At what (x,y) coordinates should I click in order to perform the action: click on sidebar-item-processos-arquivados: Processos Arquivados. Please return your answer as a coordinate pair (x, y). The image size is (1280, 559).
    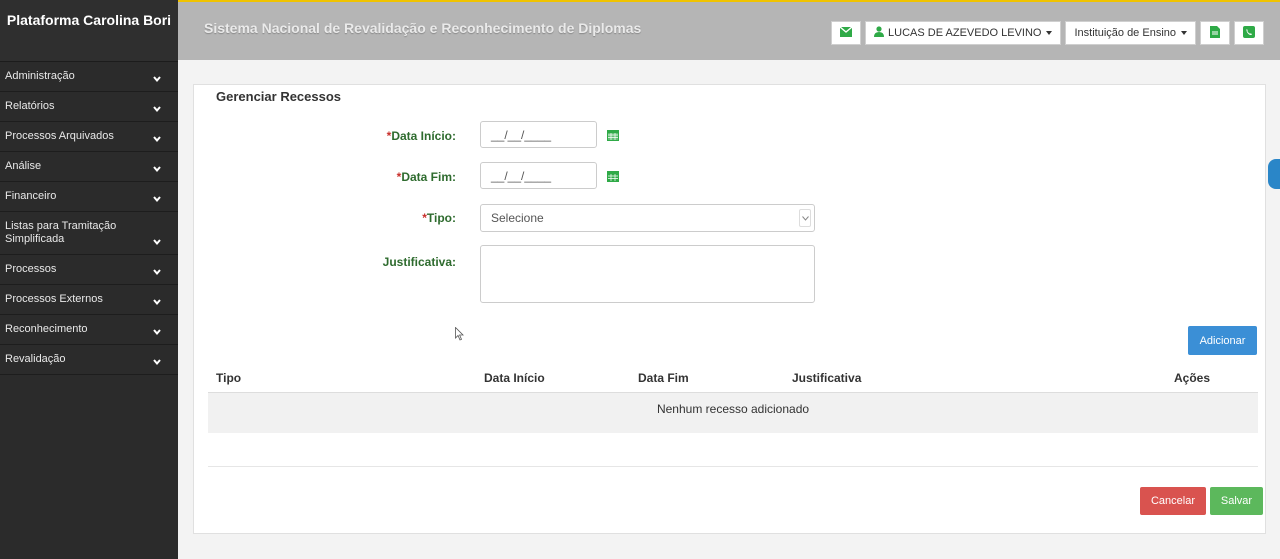
    Looking at the image, I should click on (89, 137).